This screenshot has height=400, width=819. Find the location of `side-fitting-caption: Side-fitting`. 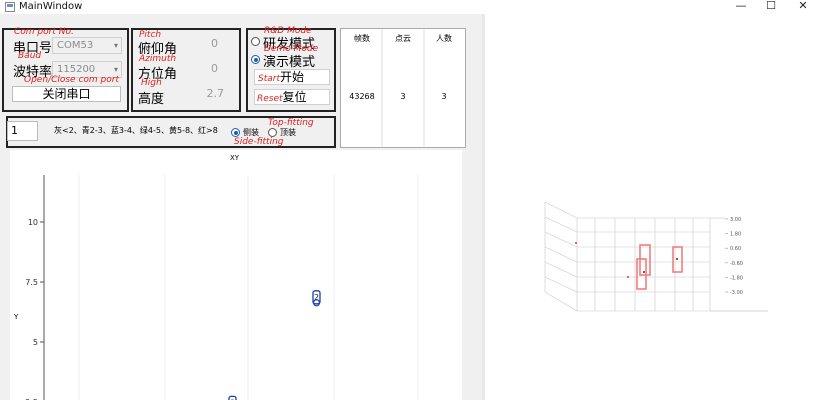

side-fitting-caption: Side-fitting is located at coordinates (259, 142).